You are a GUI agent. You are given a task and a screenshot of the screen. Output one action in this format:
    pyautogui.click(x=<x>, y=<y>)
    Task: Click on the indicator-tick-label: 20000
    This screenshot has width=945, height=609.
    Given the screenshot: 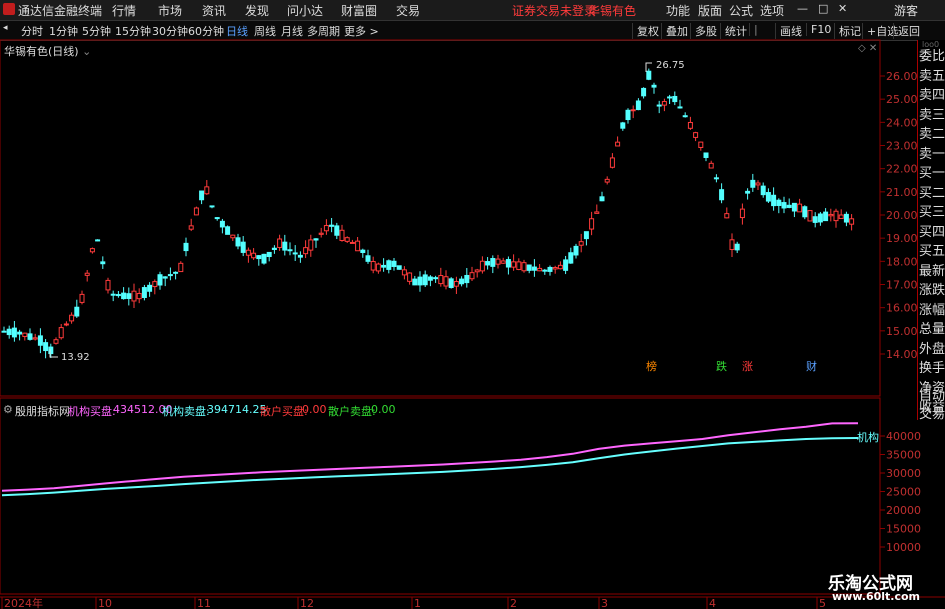 What is the action you would take?
    pyautogui.click(x=903, y=510)
    